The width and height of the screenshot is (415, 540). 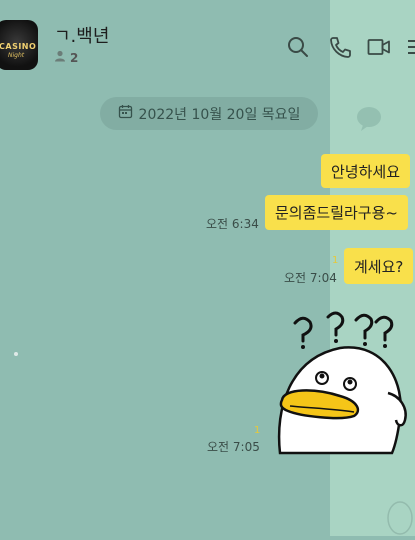 I want to click on member-count-value: 2, so click(x=74, y=57).